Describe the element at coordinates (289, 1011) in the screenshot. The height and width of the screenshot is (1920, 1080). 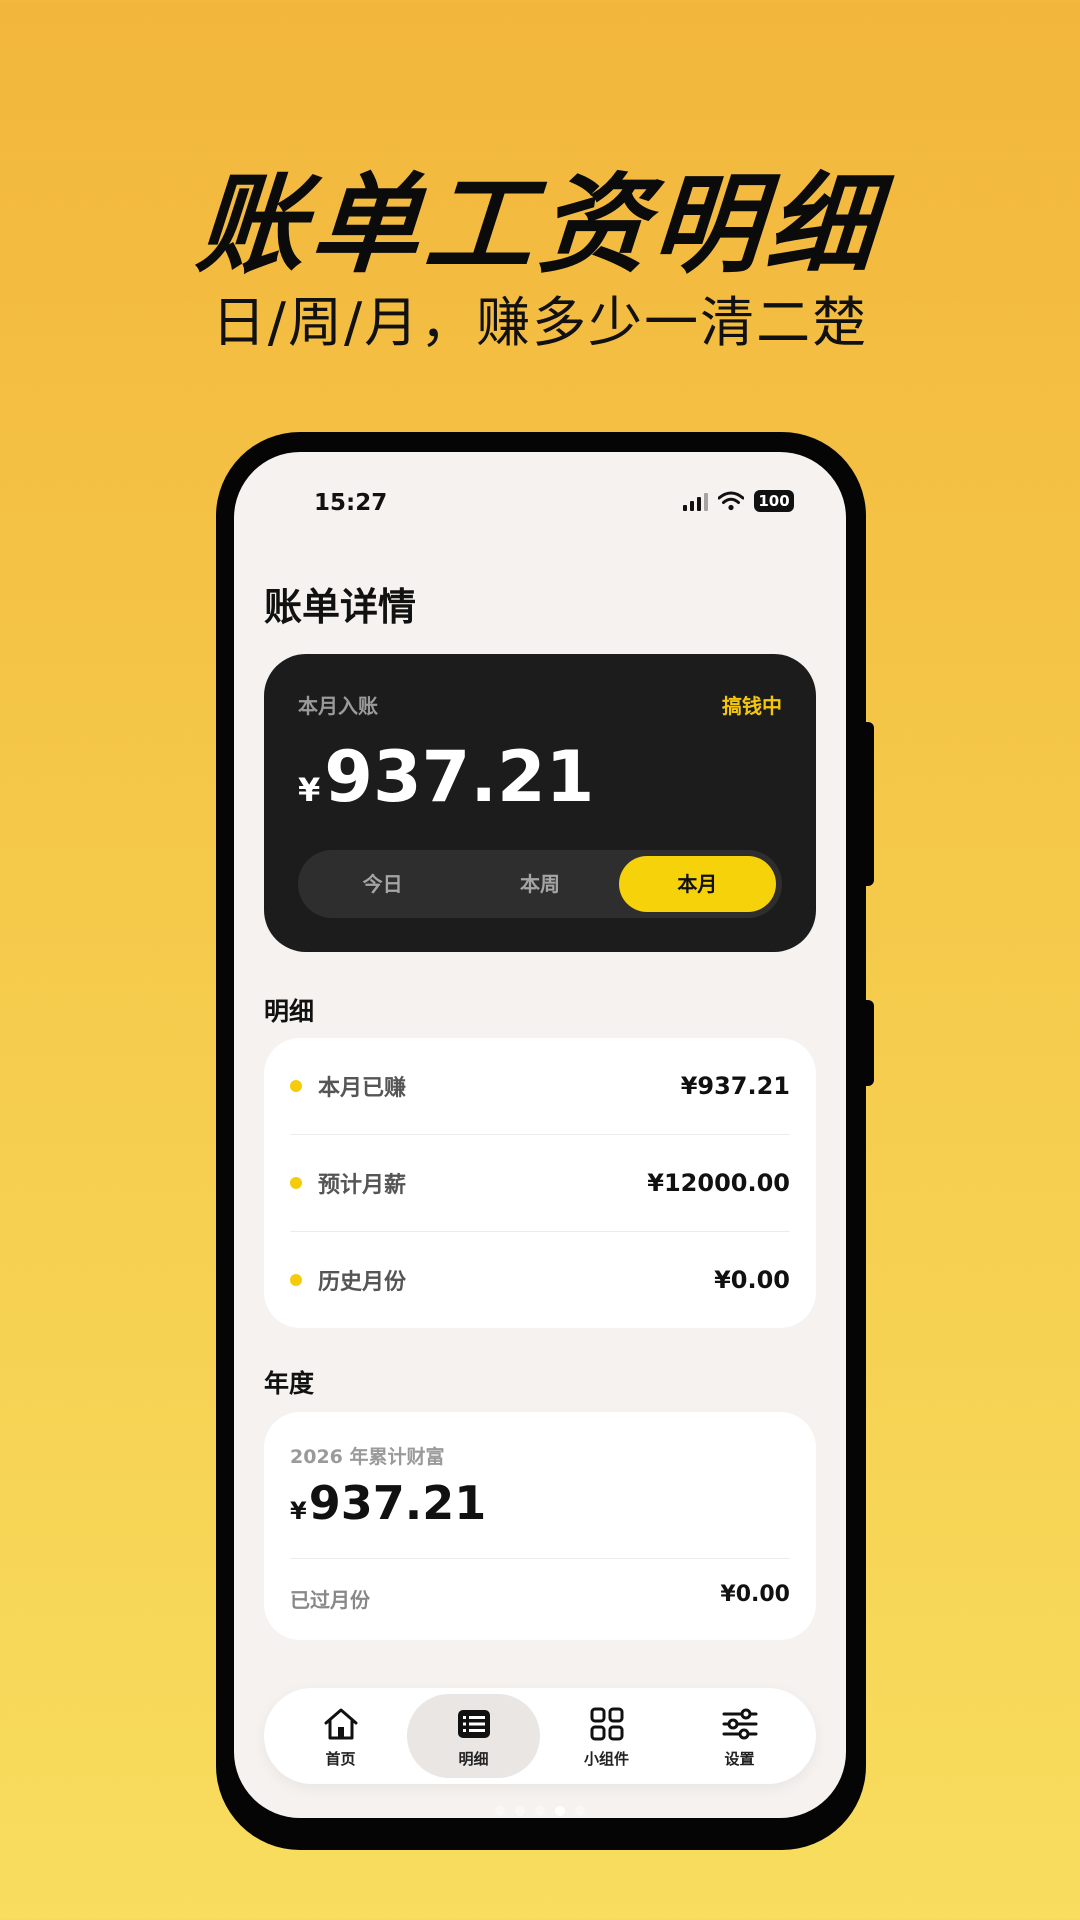
I see `details-section-title: 明细` at that location.